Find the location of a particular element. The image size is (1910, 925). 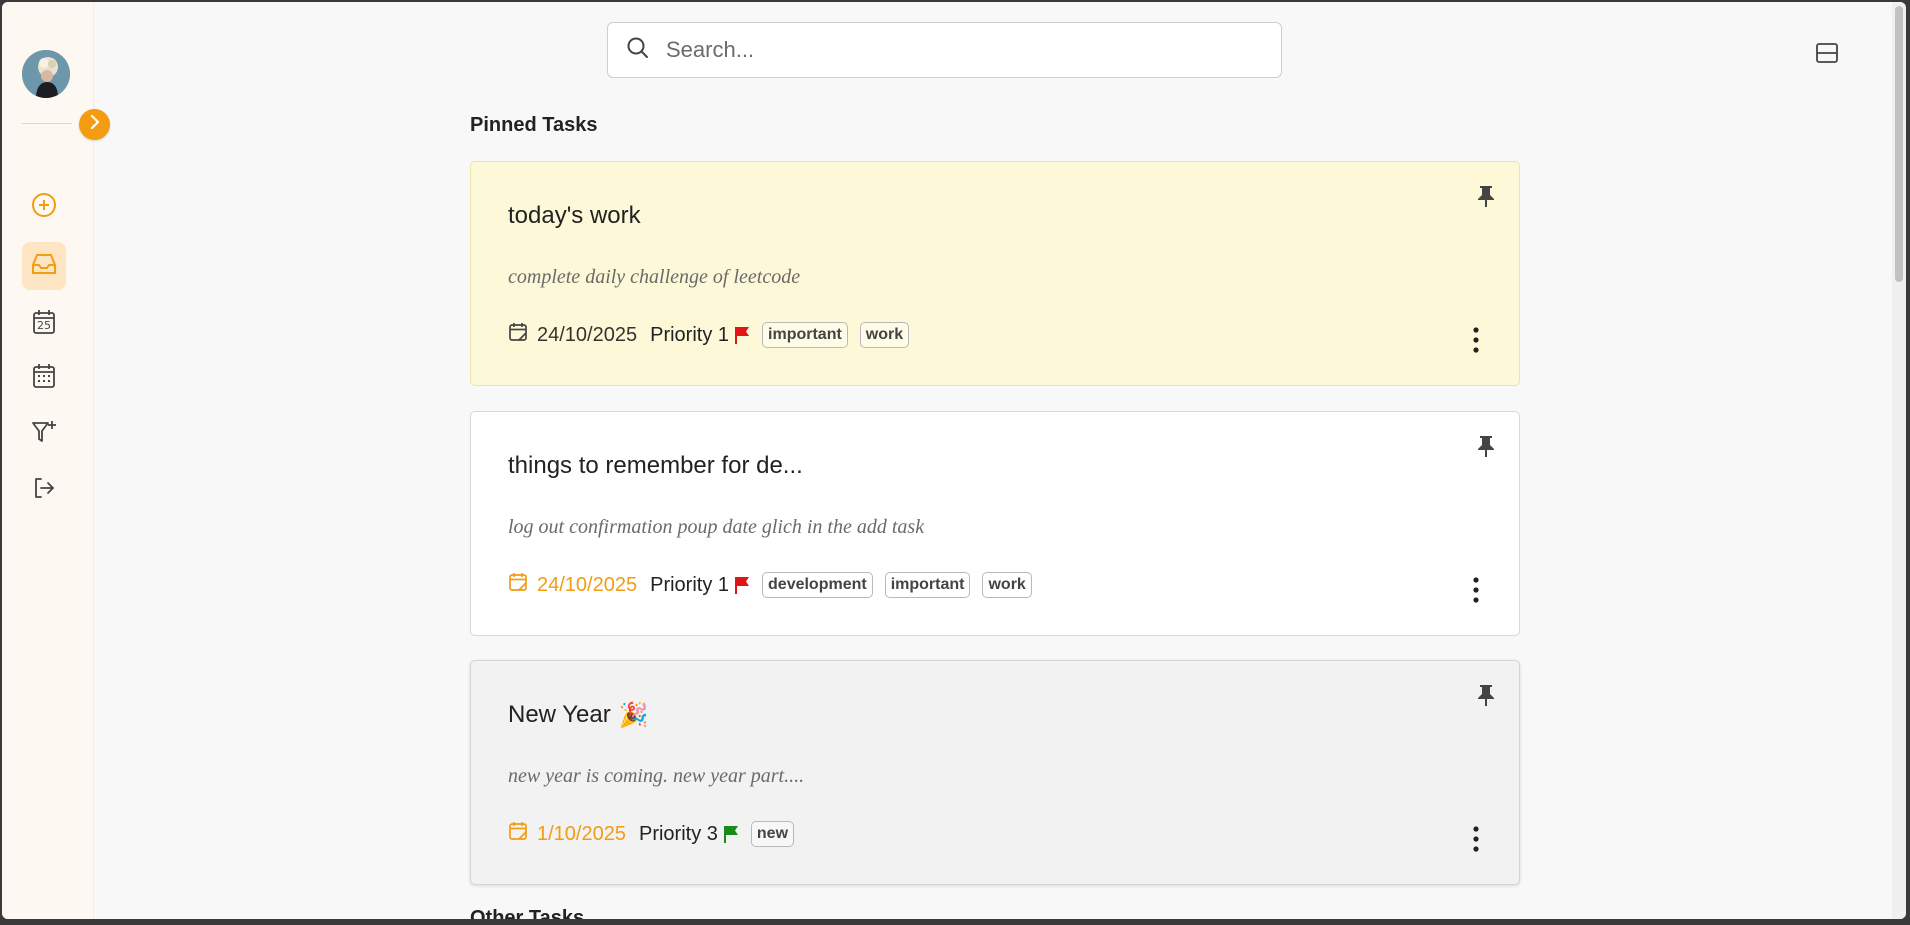

logout-icon is located at coordinates (44, 490).